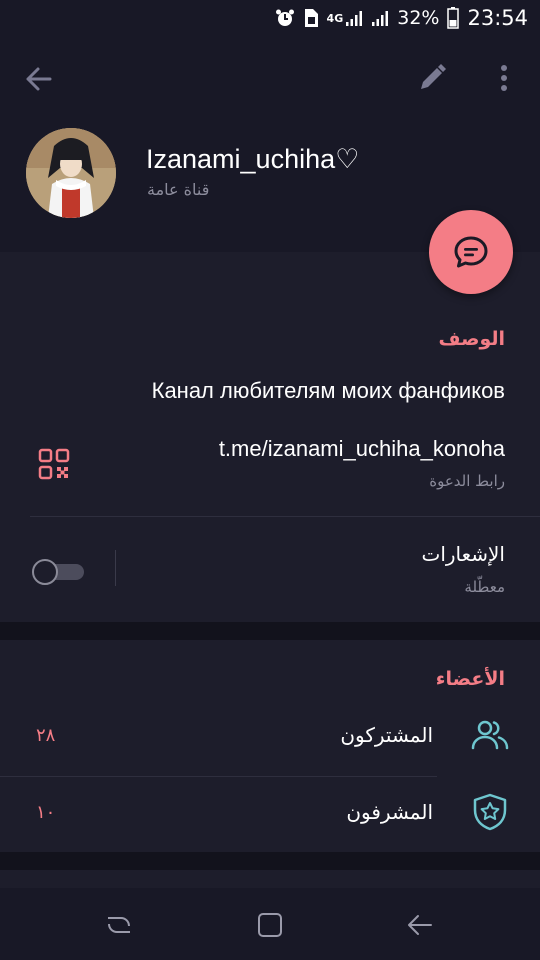 The width and height of the screenshot is (540, 960). I want to click on divider, so click(285, 516).